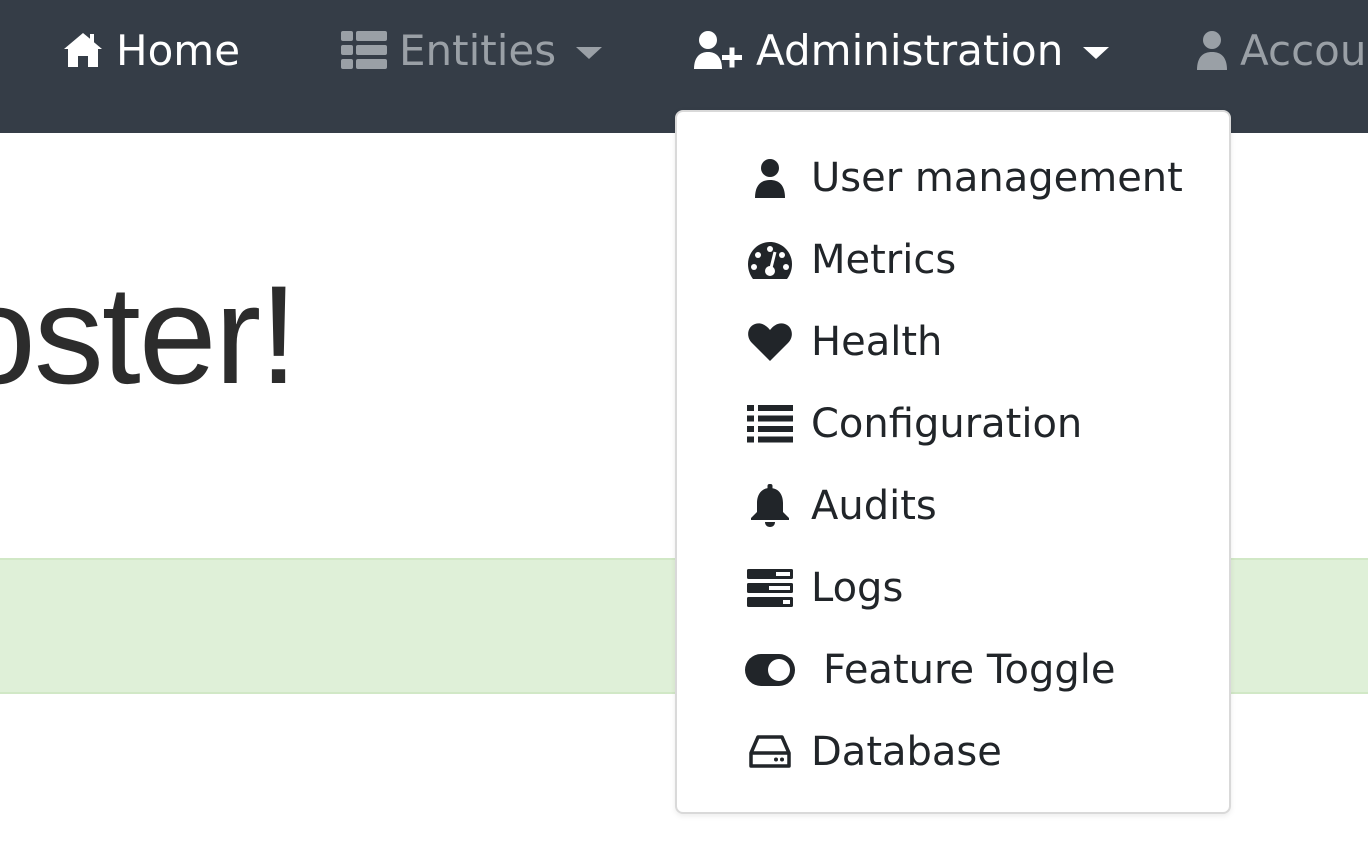 This screenshot has width=1368, height=847. Describe the element at coordinates (877, 342) in the screenshot. I see `menu-item-label: Health` at that location.